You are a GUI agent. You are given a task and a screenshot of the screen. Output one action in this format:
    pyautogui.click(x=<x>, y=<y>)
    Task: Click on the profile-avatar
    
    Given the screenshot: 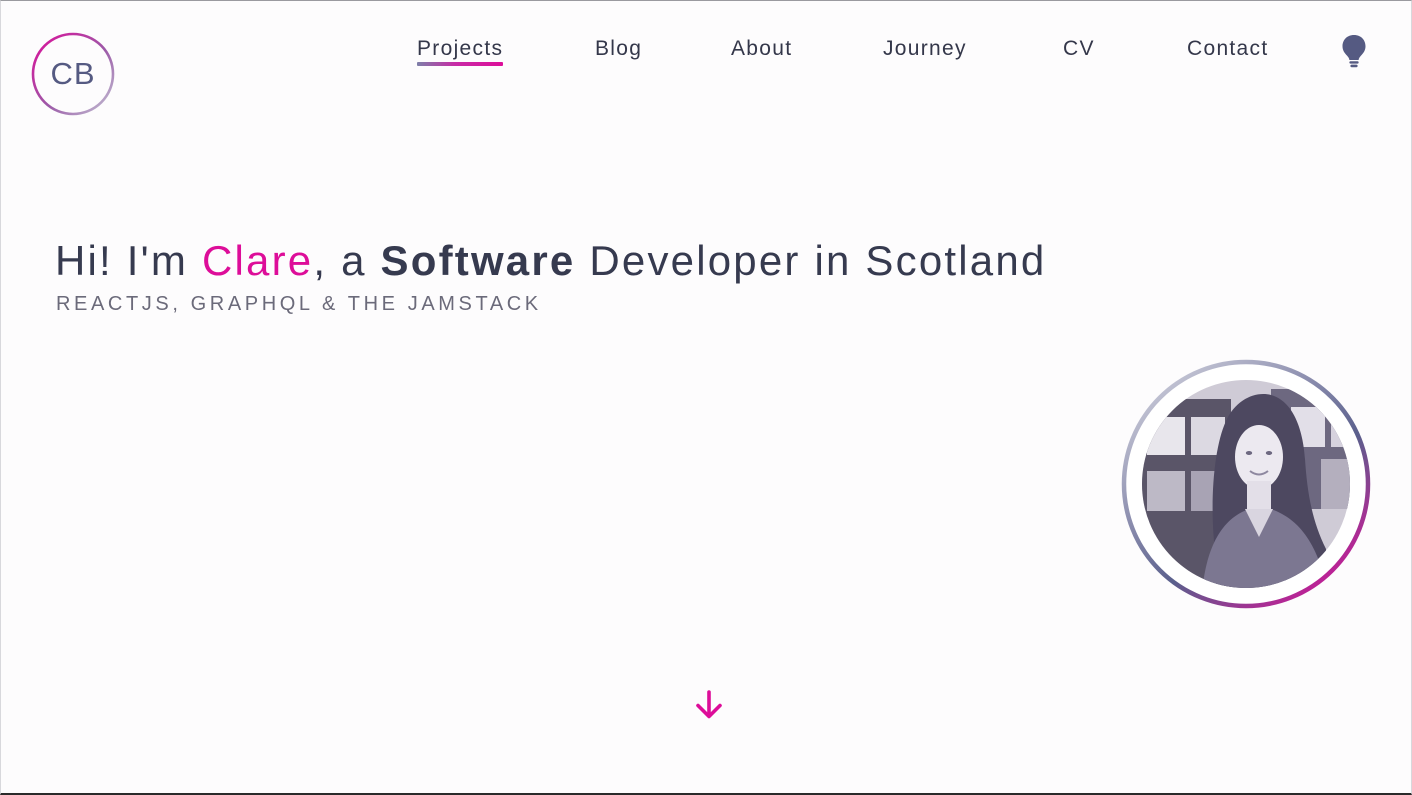 What is the action you would take?
    pyautogui.click(x=1246, y=484)
    